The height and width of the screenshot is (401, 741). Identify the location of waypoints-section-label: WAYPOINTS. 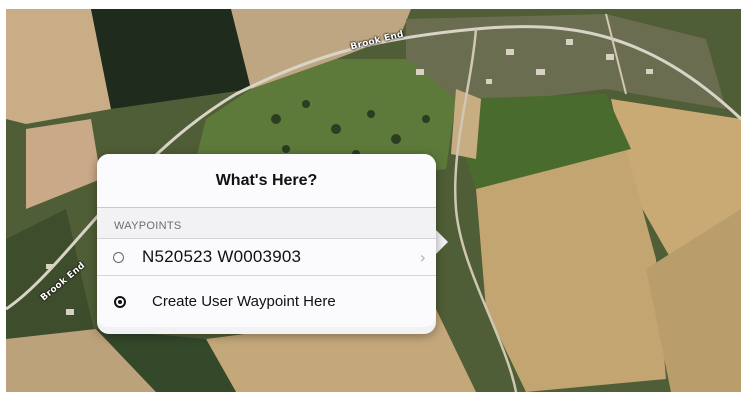
(148, 226).